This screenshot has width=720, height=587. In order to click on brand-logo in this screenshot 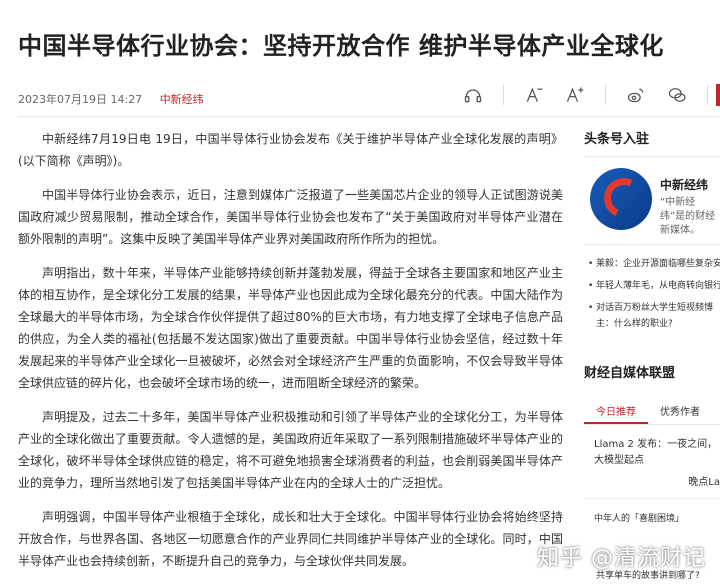, I will do `click(621, 199)`.